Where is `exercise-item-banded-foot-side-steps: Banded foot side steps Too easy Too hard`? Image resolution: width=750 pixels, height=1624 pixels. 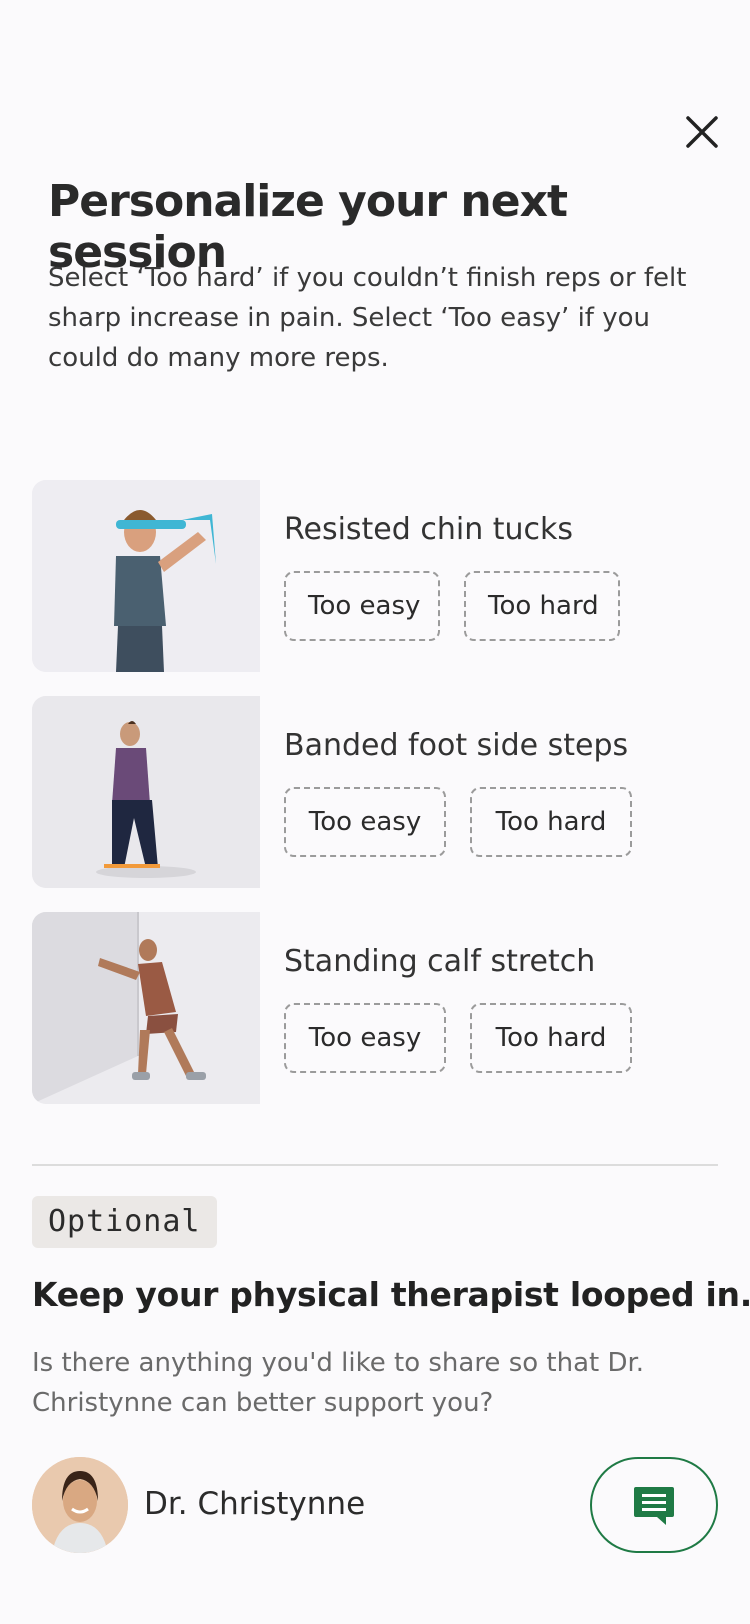 exercise-item-banded-foot-side-steps: Banded foot side steps Too easy Too hard is located at coordinates (382, 792).